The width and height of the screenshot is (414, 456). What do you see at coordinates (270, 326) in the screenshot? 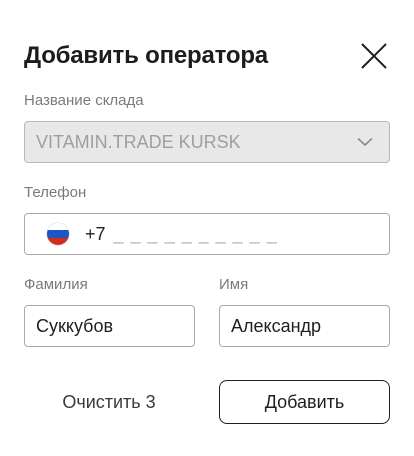
I see `name-value: Александр` at bounding box center [270, 326].